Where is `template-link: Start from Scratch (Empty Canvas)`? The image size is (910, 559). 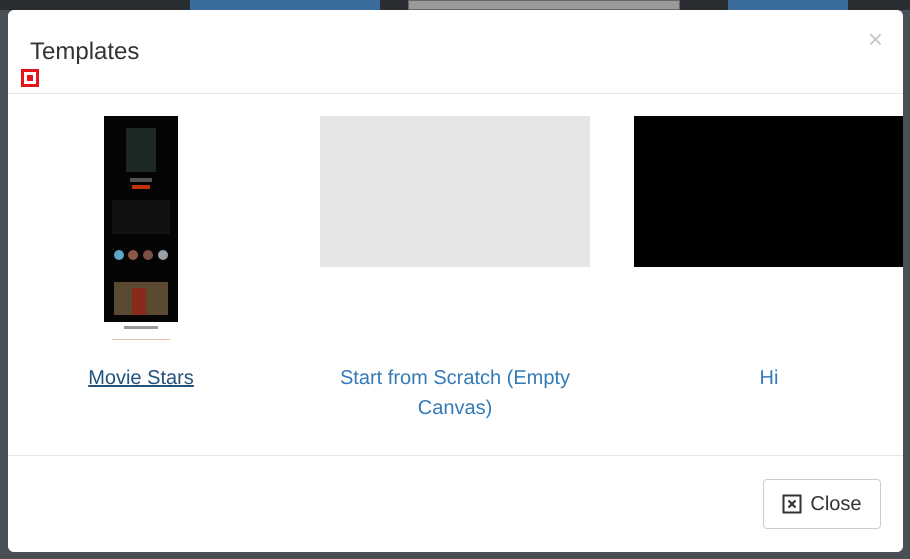
template-link: Start from Scratch (Empty Canvas) is located at coordinates (455, 393).